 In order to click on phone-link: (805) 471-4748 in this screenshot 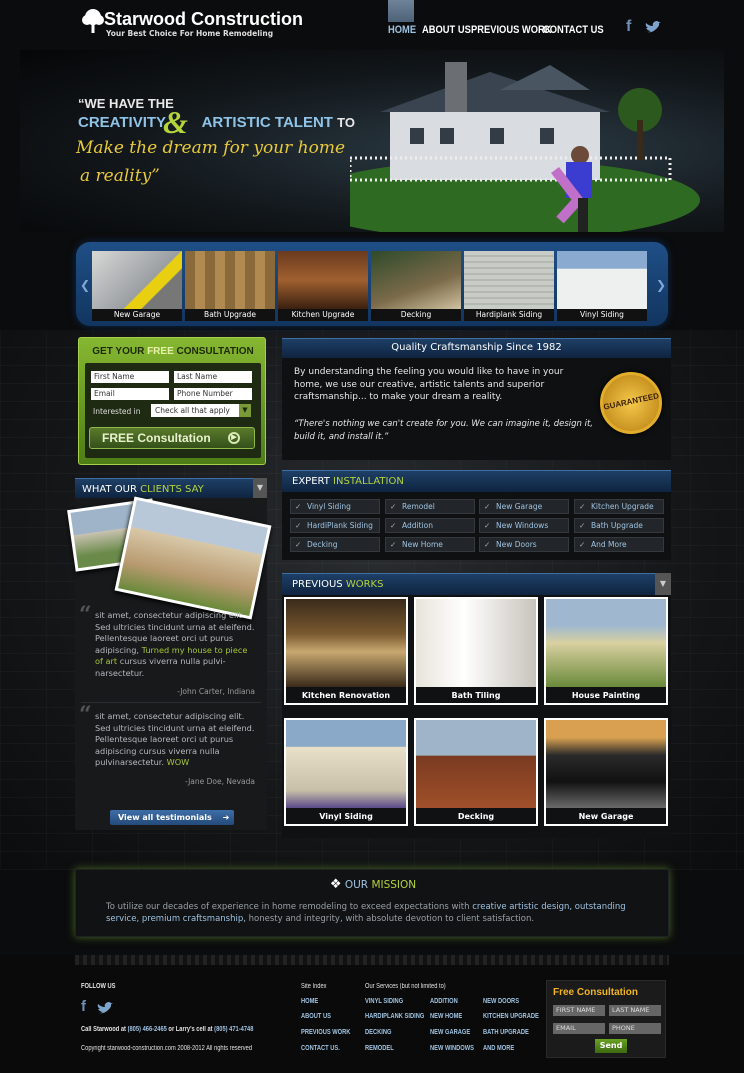, I will do `click(233, 1029)`.